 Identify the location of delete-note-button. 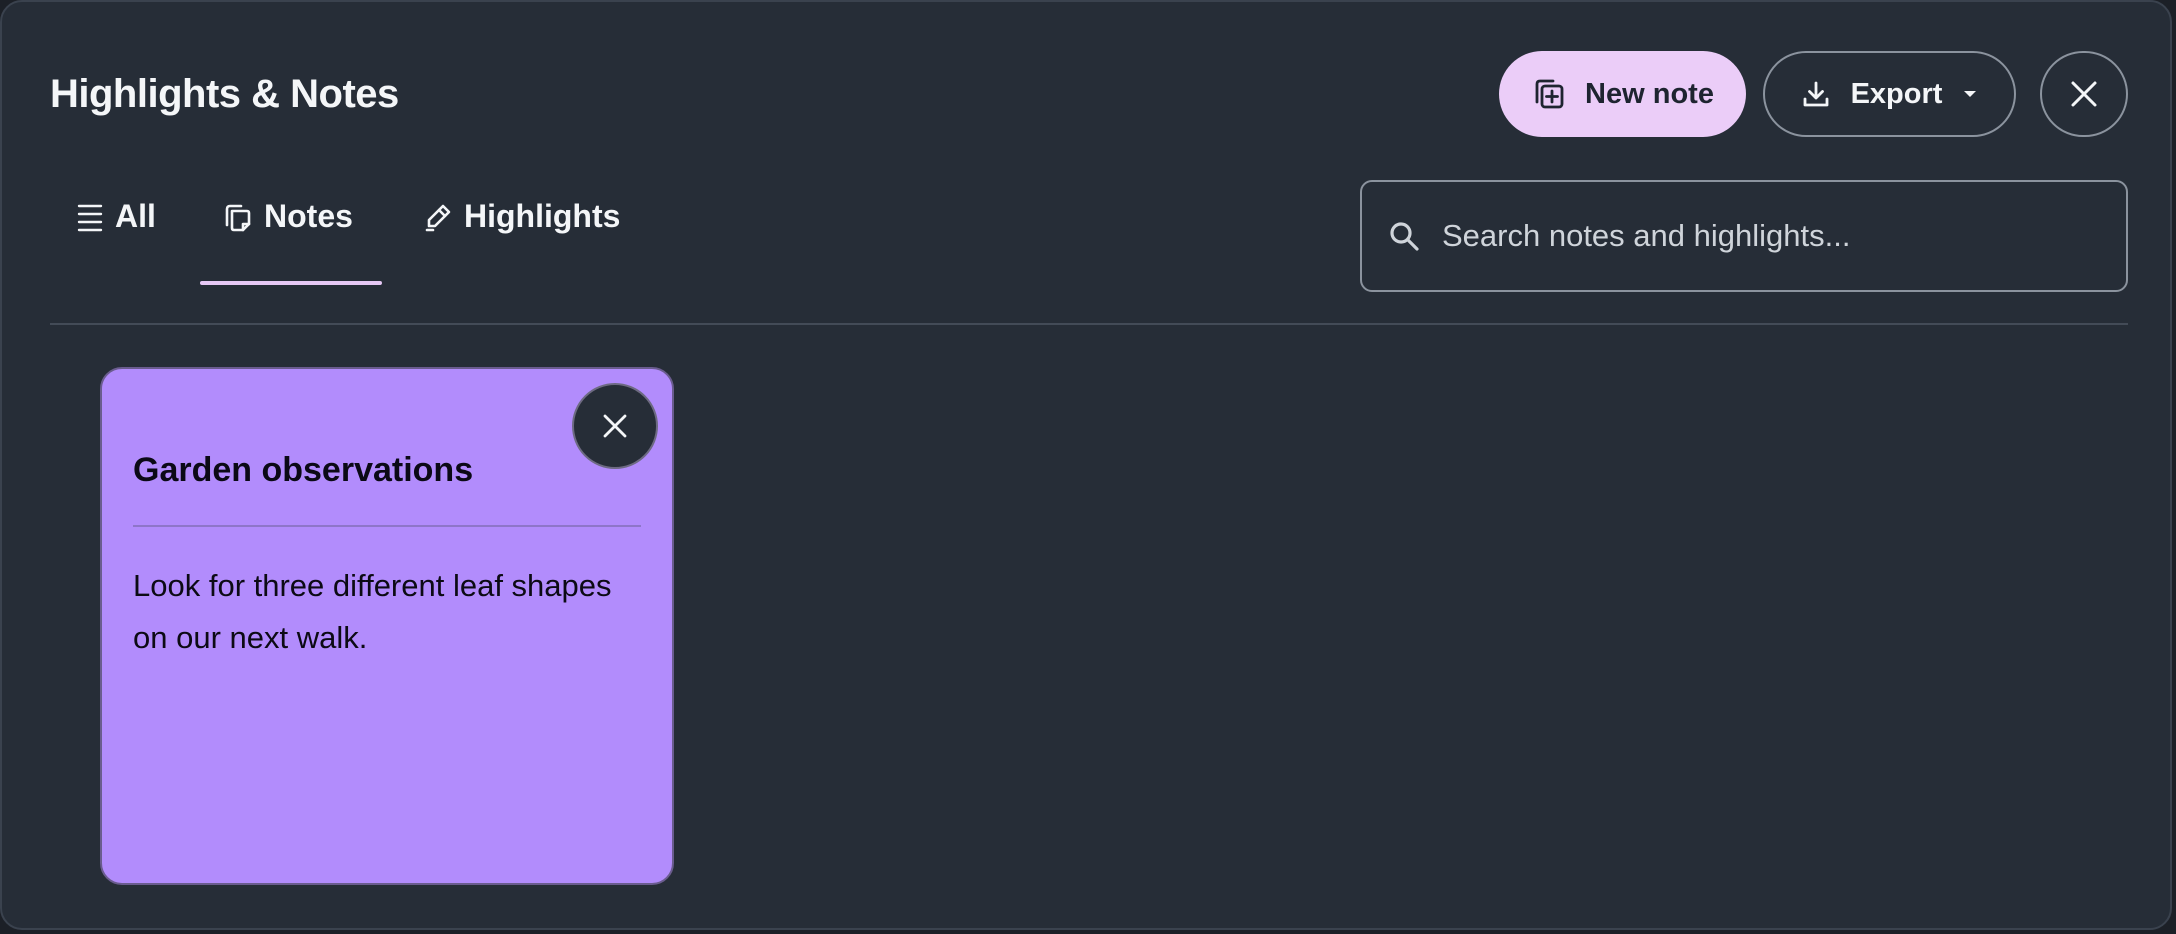
(615, 426).